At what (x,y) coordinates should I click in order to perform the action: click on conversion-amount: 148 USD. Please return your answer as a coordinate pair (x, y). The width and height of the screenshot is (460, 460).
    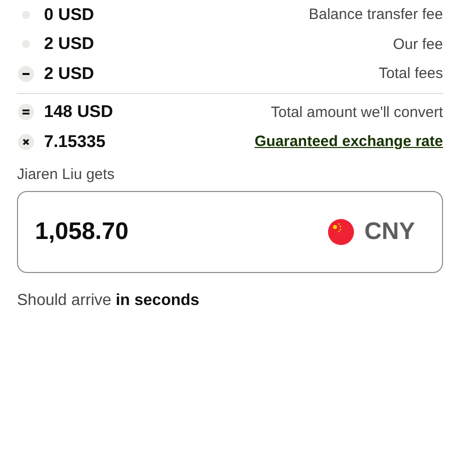
    Looking at the image, I should click on (78, 112).